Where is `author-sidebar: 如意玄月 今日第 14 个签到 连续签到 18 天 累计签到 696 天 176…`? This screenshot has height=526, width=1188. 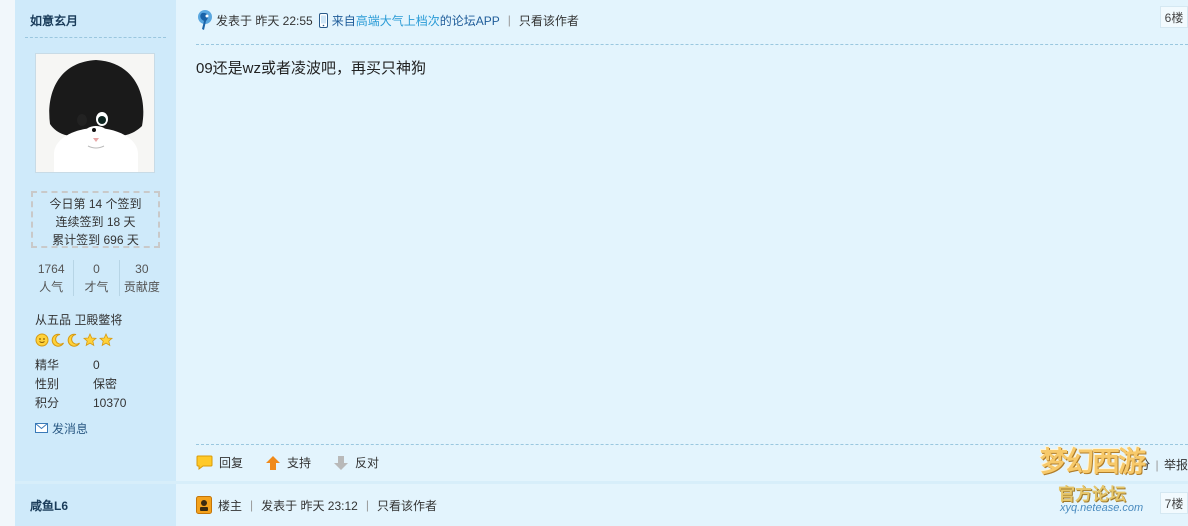 author-sidebar: 如意玄月 今日第 14 个签到 连续签到 18 天 累计签到 696 天 176… is located at coordinates (95, 241).